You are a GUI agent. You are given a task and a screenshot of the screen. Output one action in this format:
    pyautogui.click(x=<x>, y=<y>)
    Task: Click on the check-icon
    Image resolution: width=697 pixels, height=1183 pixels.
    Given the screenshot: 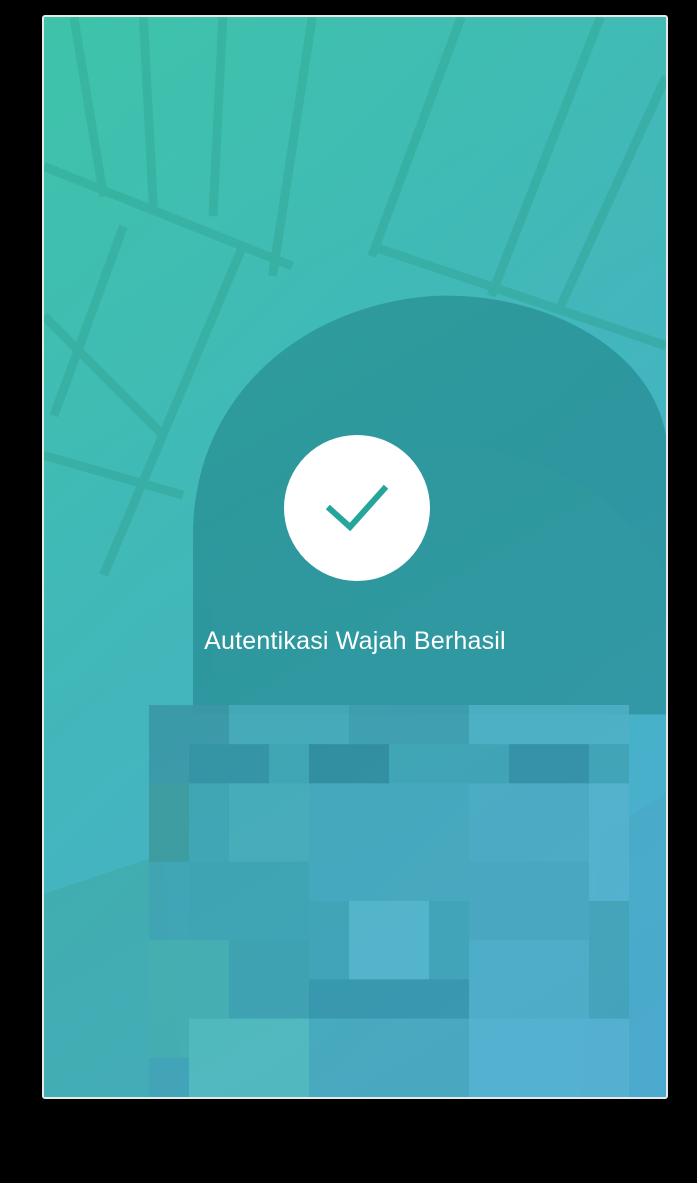 What is the action you would take?
    pyautogui.click(x=357, y=508)
    